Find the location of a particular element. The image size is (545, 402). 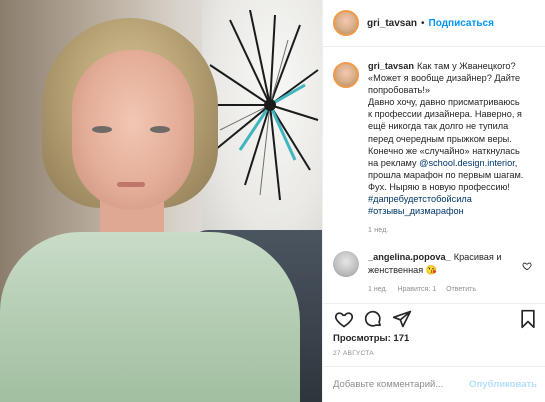

comment-emoji: 😘 is located at coordinates (431, 269).